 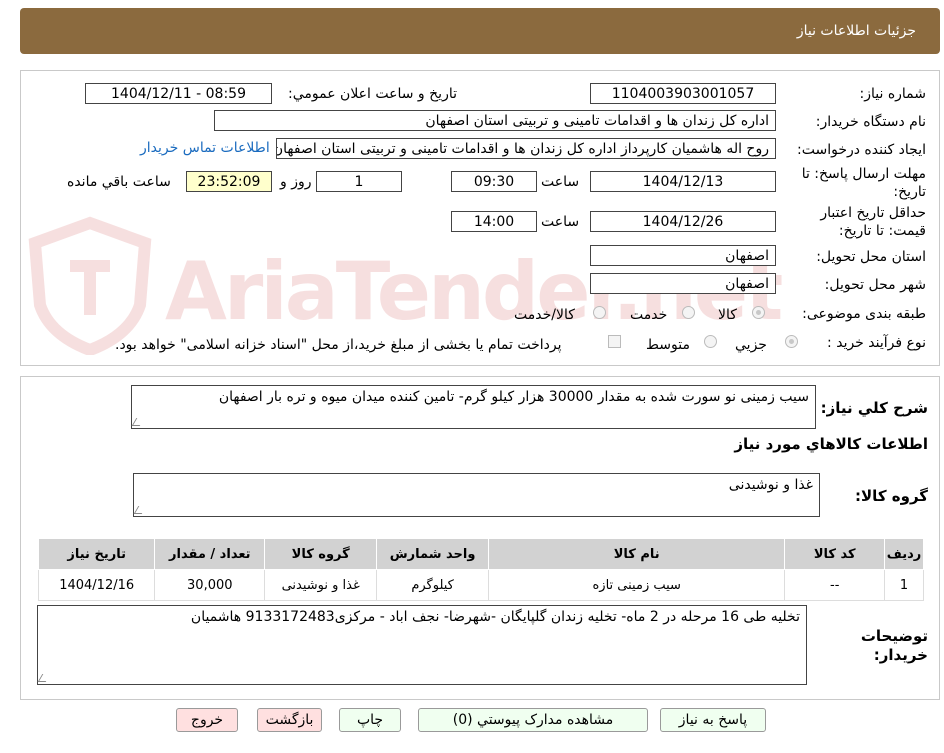 I want to click on col-code: کد کالا, so click(x=835, y=554).